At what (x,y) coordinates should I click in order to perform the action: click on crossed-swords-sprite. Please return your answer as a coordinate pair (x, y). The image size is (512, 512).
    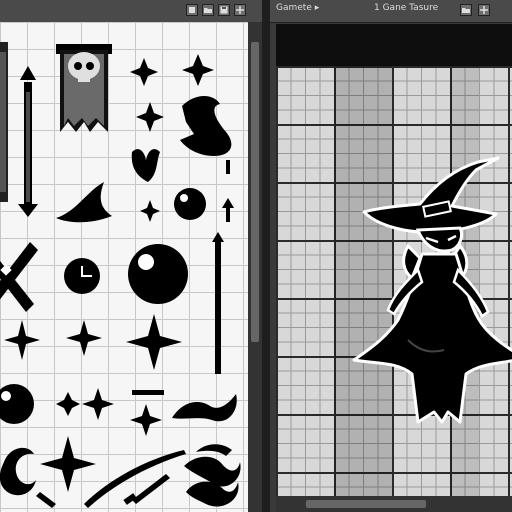
    Looking at the image, I should click on (19, 277).